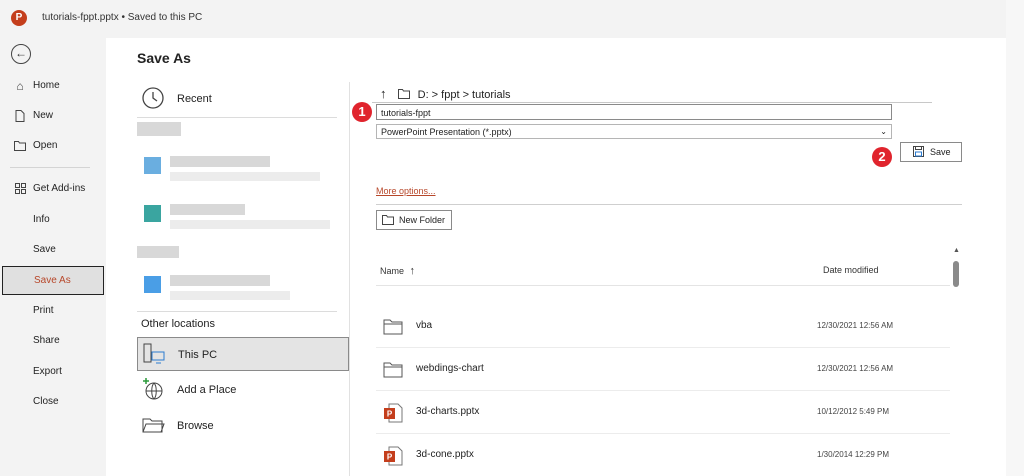 Image resolution: width=1024 pixels, height=476 pixels. What do you see at coordinates (153, 98) in the screenshot?
I see `clock-icon` at bounding box center [153, 98].